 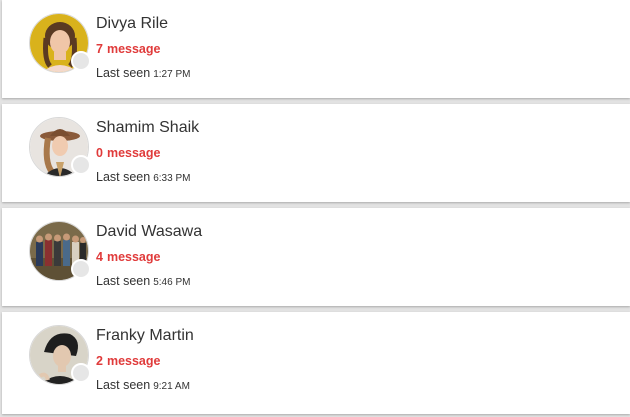 What do you see at coordinates (148, 127) in the screenshot?
I see `contact-name: Shamim Shaik` at bounding box center [148, 127].